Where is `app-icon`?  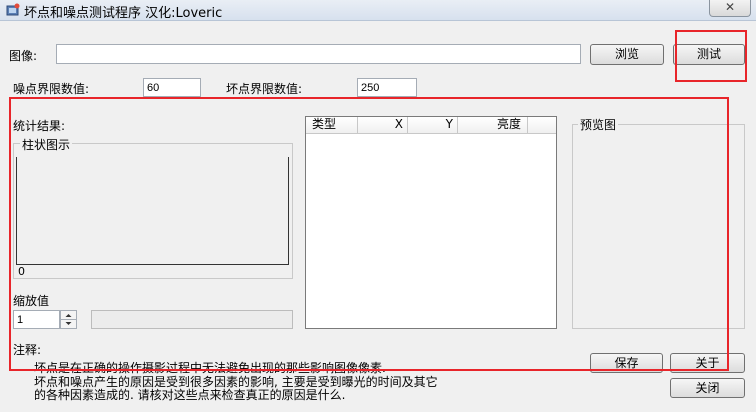 app-icon is located at coordinates (13, 9).